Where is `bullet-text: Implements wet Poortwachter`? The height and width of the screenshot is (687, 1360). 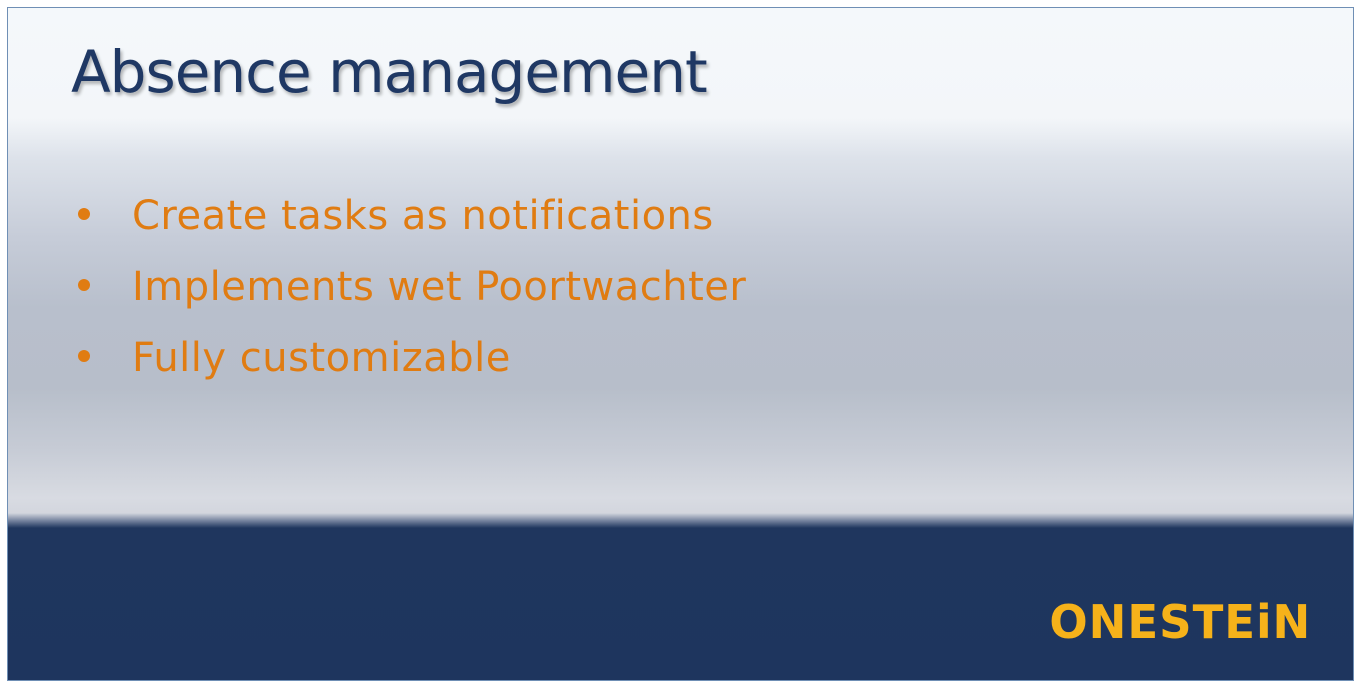
bullet-text: Implements wet Poortwachter is located at coordinates (439, 287).